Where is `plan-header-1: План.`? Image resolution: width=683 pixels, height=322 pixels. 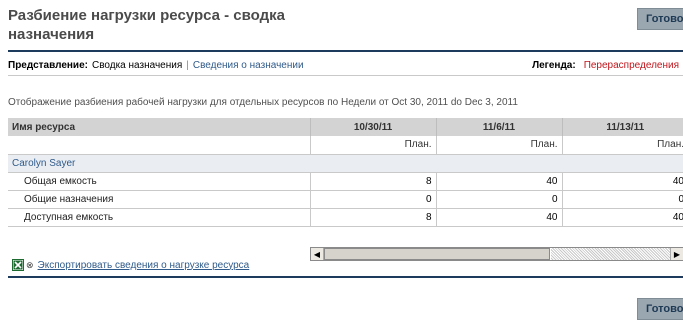 plan-header-1: План. is located at coordinates (372, 145).